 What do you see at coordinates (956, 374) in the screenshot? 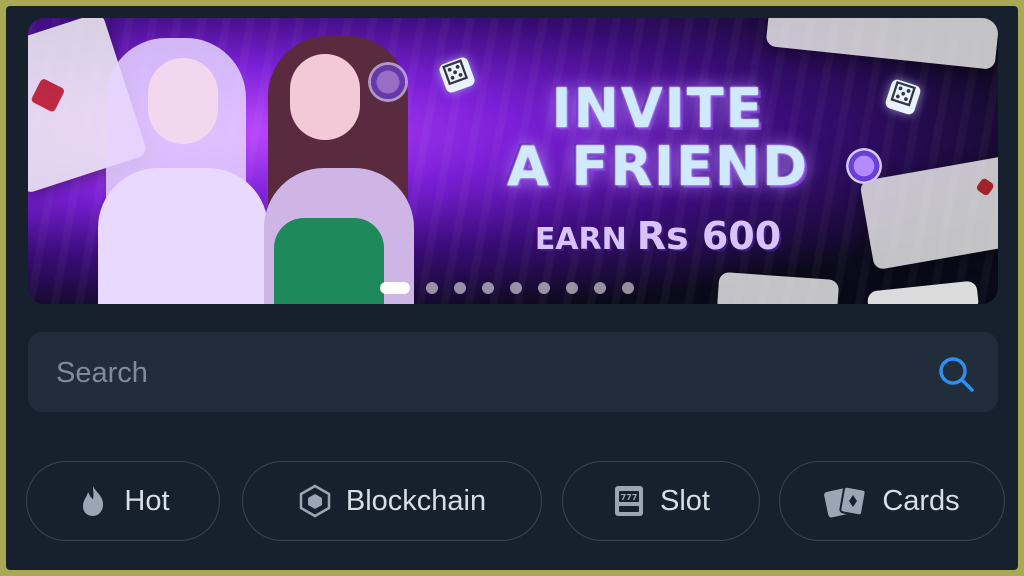
I see `search-icon` at bounding box center [956, 374].